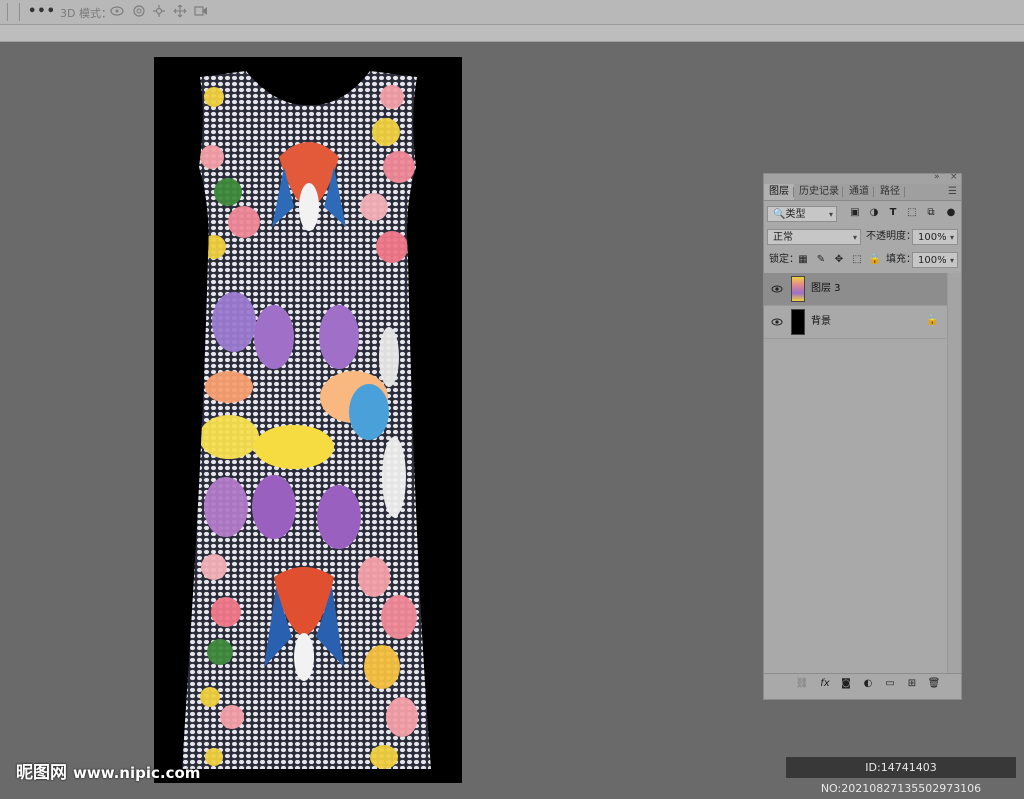 The image size is (1024, 799). I want to click on layer-row-layer3: 图层 3, so click(855, 289).